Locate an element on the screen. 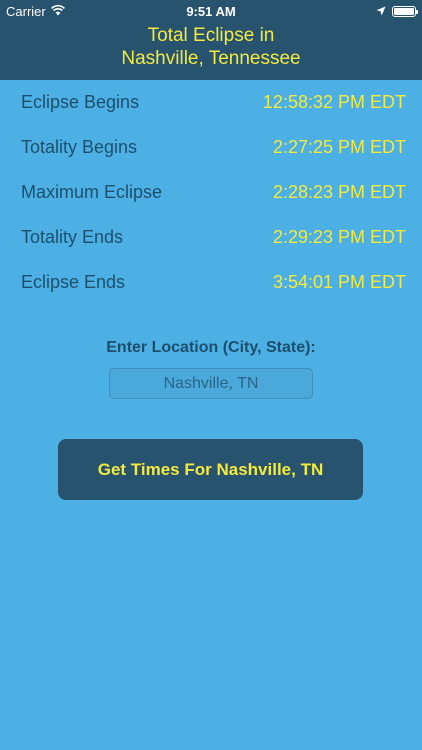  get-times-button: Get Times For Nashville, TN is located at coordinates (210, 469).